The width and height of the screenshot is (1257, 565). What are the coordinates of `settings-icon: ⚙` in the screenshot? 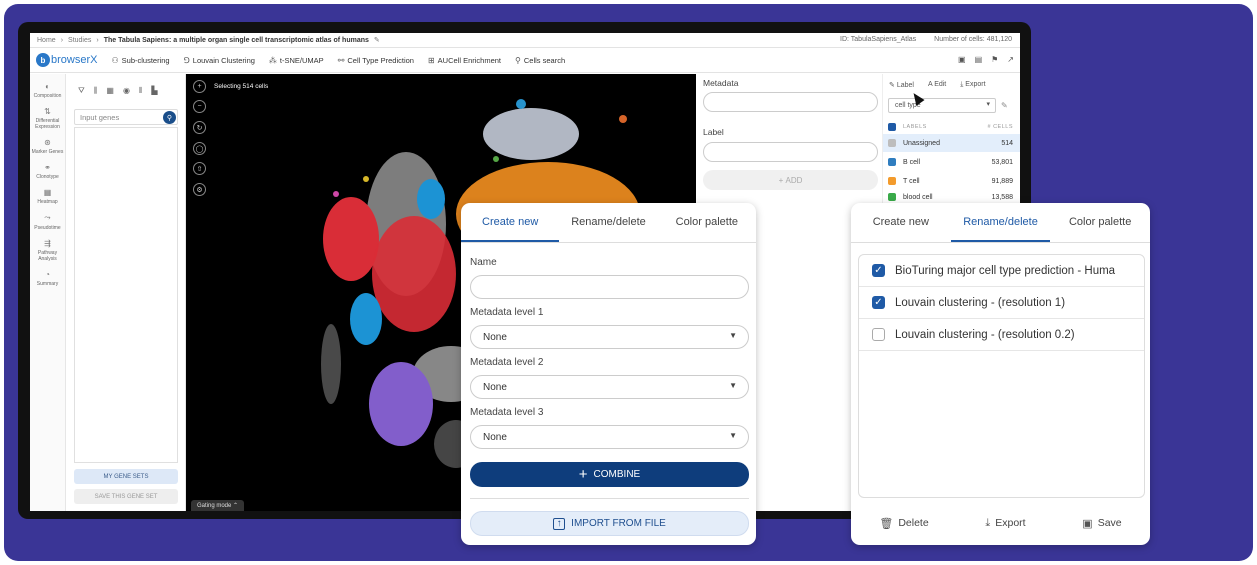 It's located at (199, 189).